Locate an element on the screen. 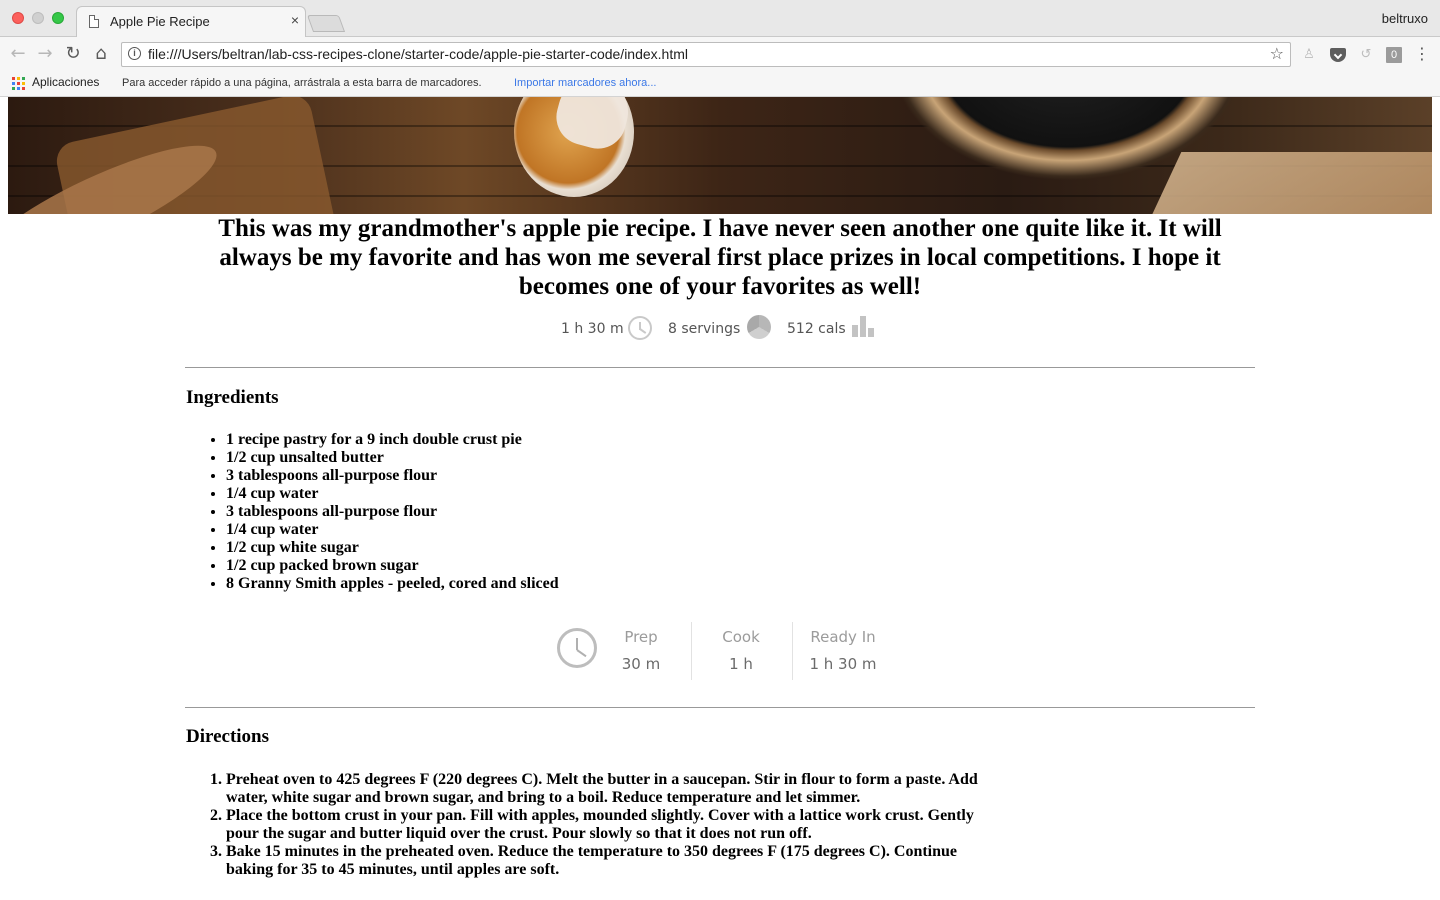 Image resolution: width=1440 pixels, height=900 pixels. ready-value: 1 h 30 m is located at coordinates (843, 664).